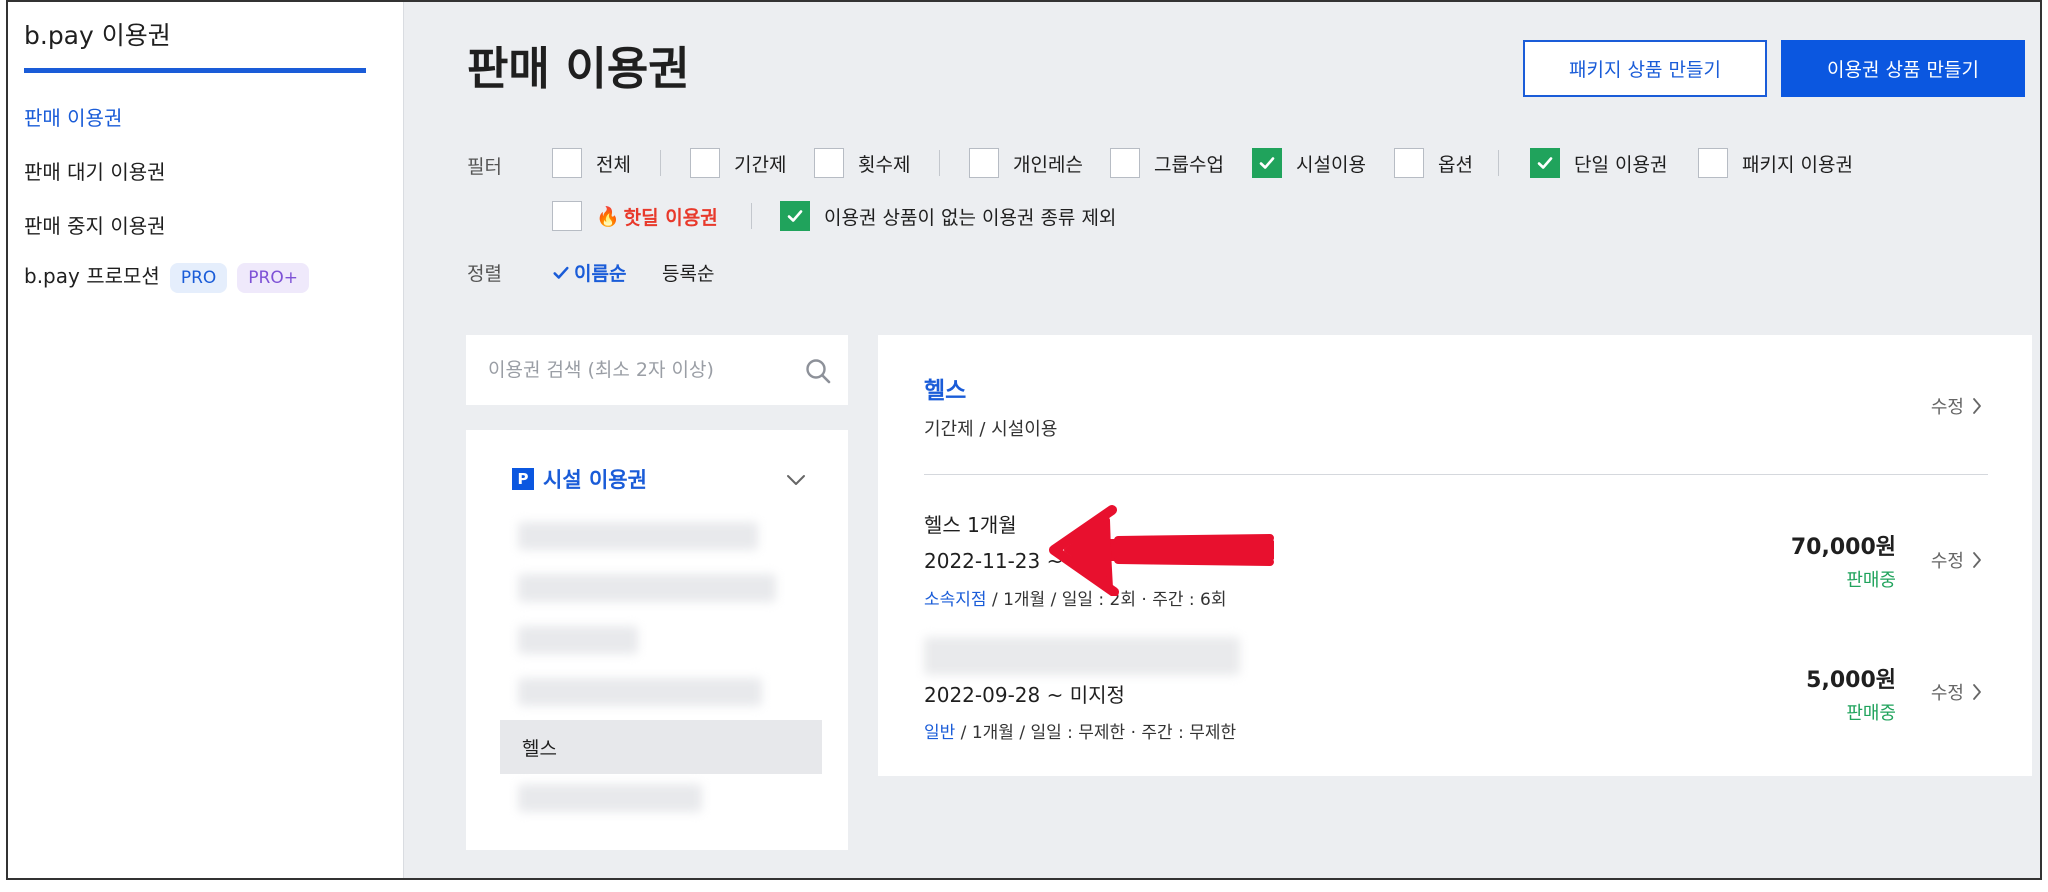 This screenshot has width=2048, height=892. I want to click on fire-icon: 🔥, so click(608, 216).